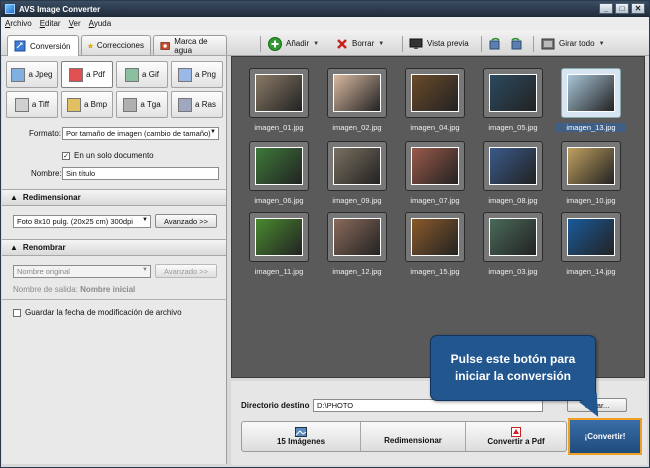 This screenshot has height=468, width=650. I want to click on tab-conversion: Conversión, so click(43, 45).